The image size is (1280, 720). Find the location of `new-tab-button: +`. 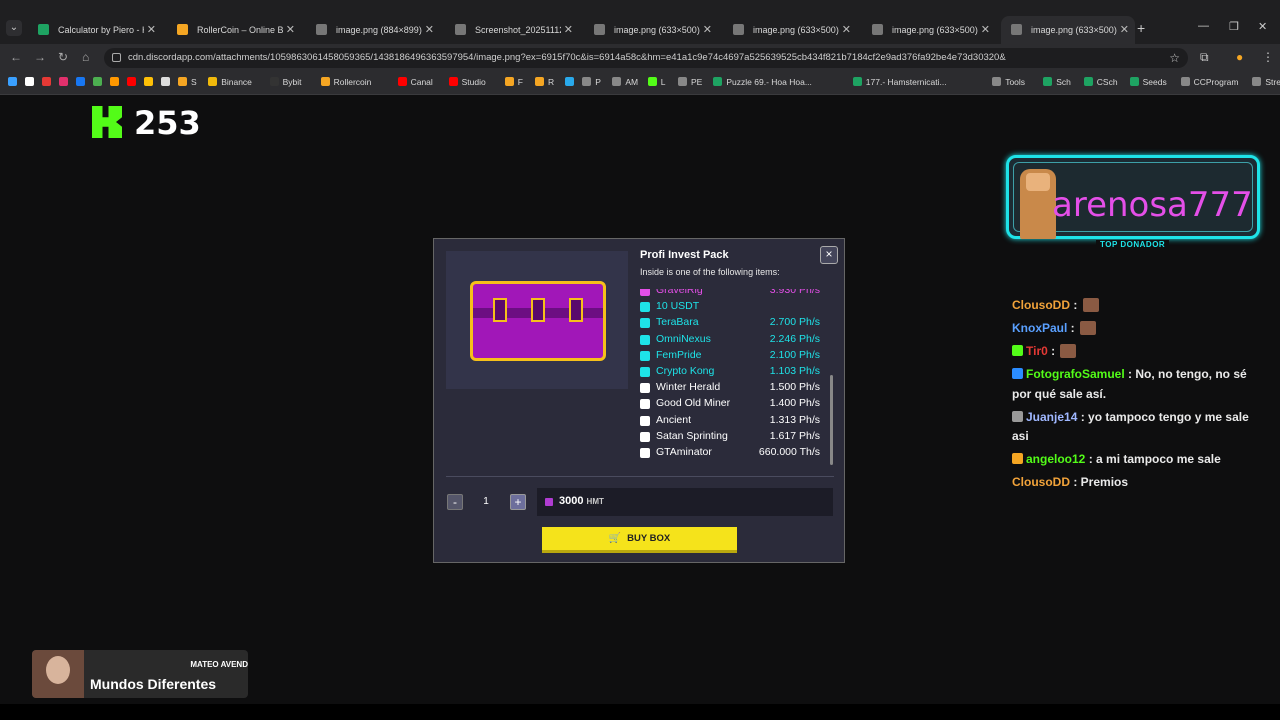

new-tab-button: + is located at coordinates (1141, 28).